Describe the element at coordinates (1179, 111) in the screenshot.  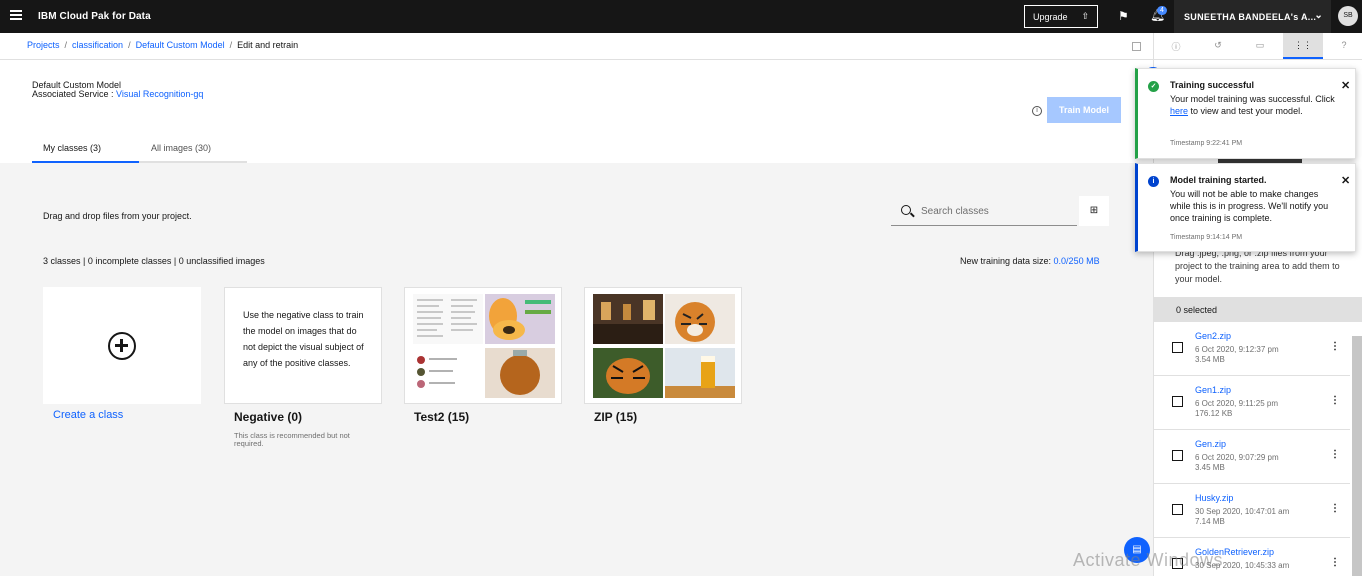
I see `toast-here-link: here` at that location.